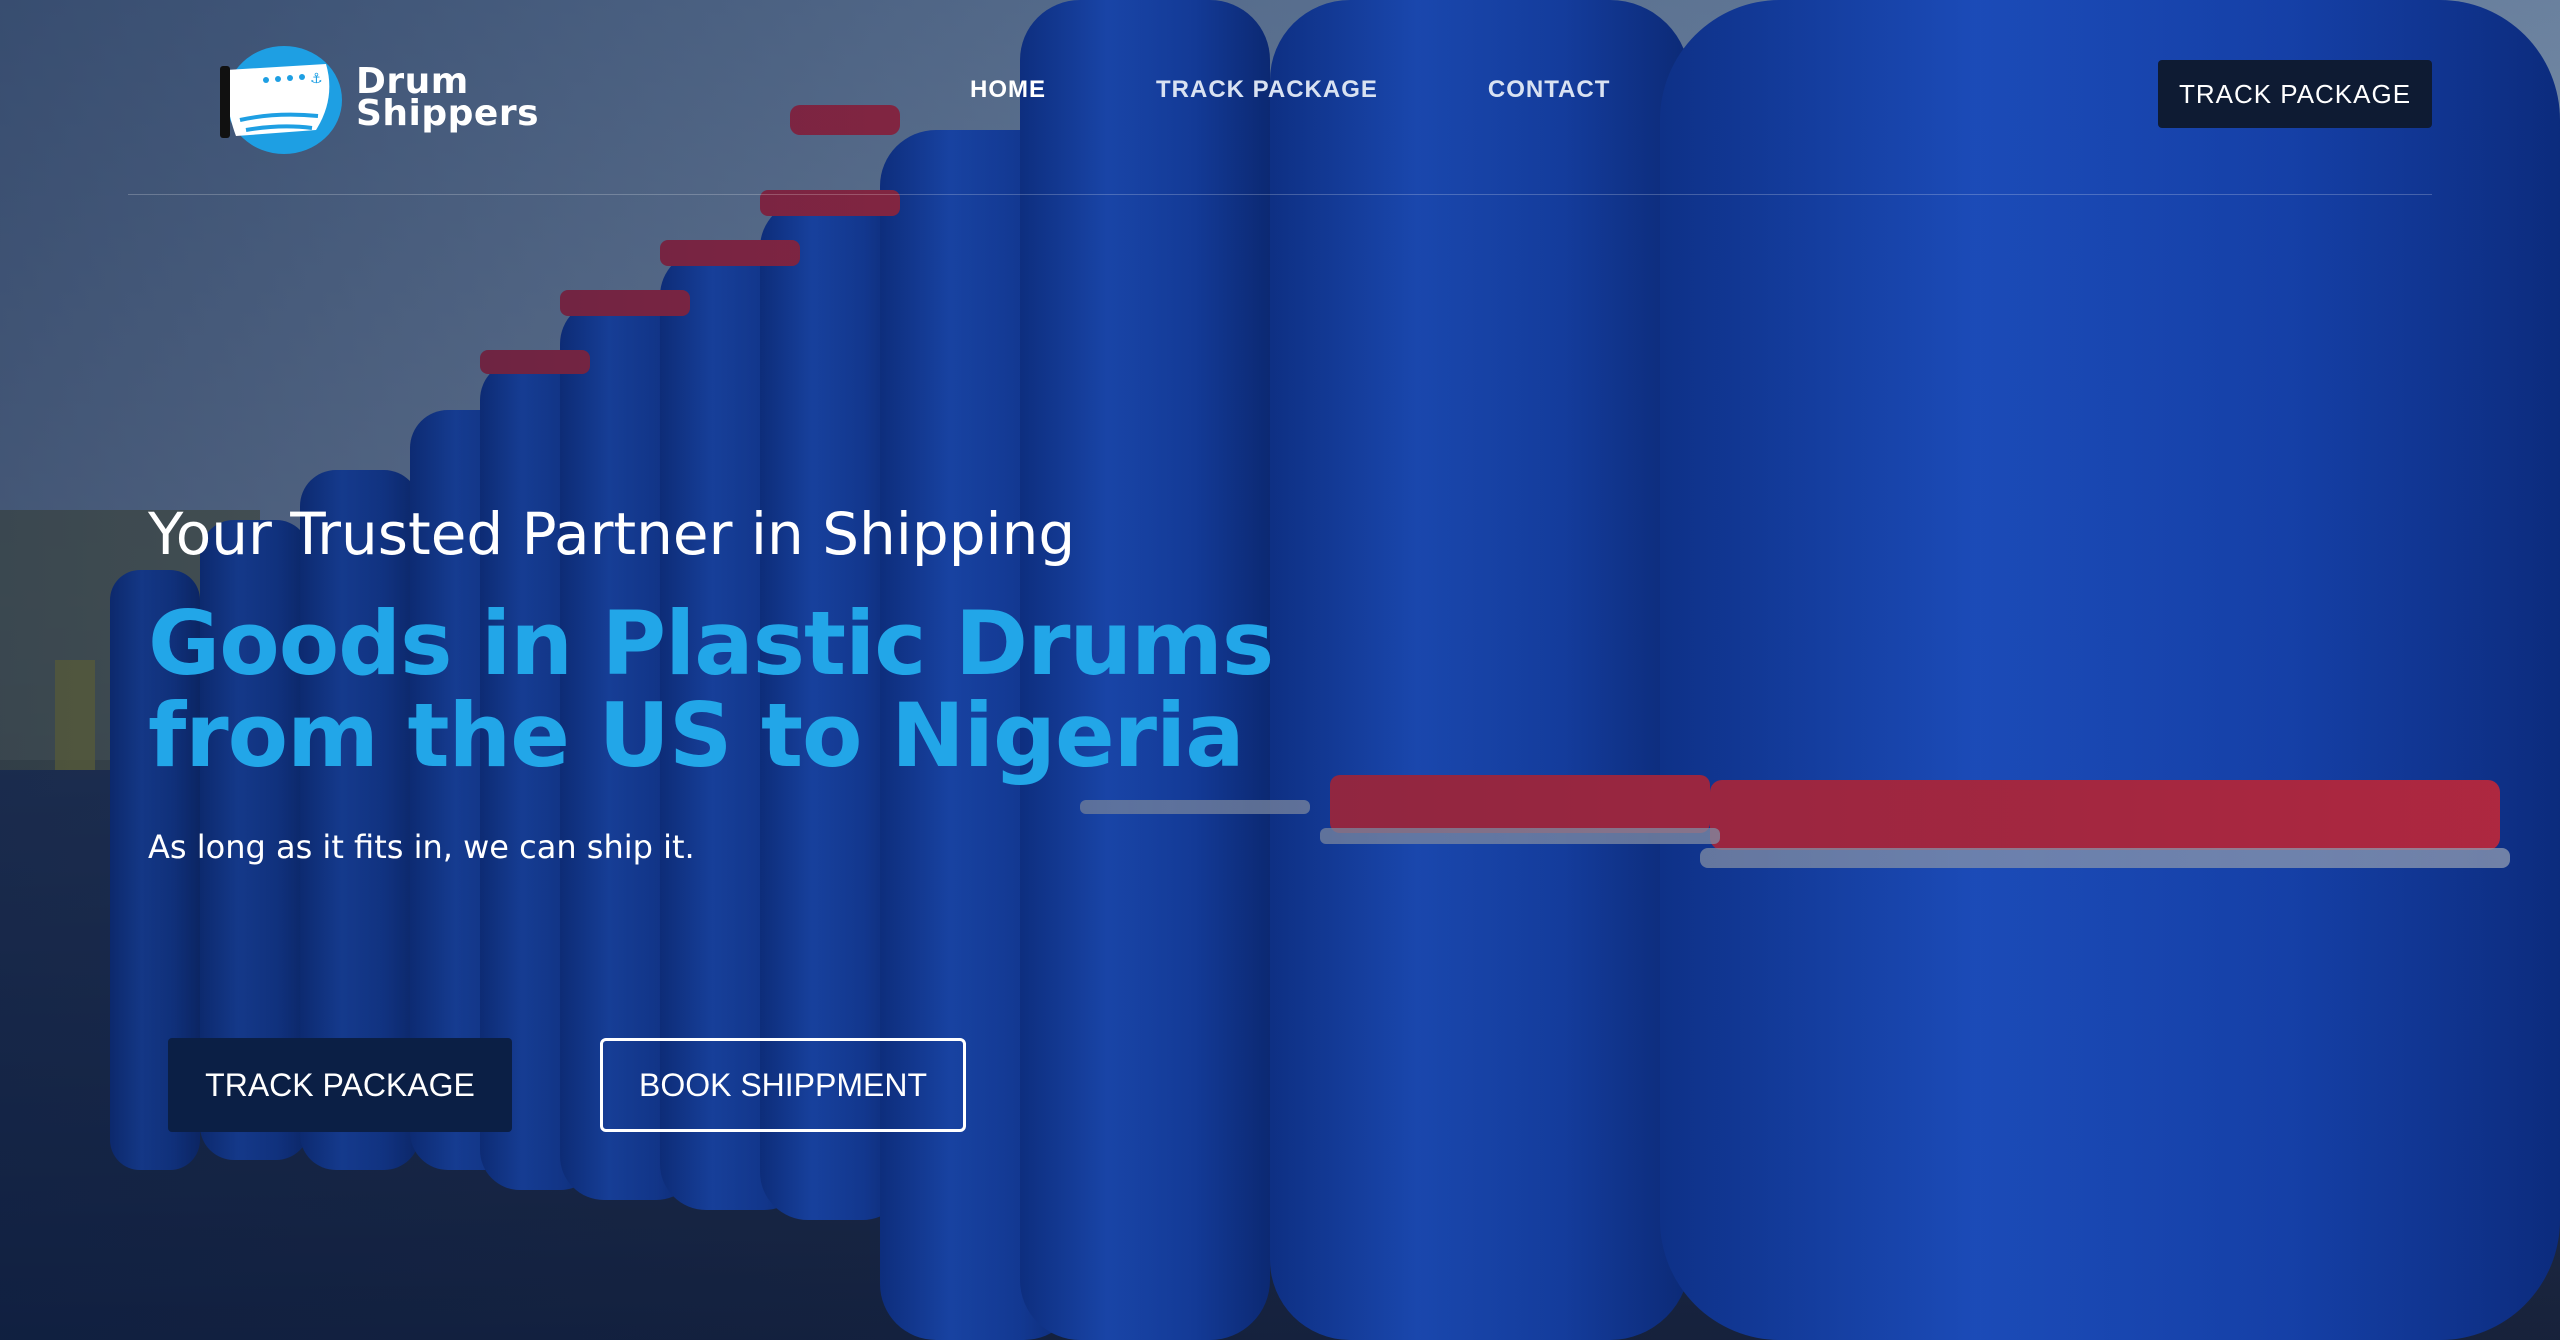 This screenshot has height=1340, width=2560. What do you see at coordinates (1008, 90) in the screenshot?
I see `nav-link-home: HOME` at bounding box center [1008, 90].